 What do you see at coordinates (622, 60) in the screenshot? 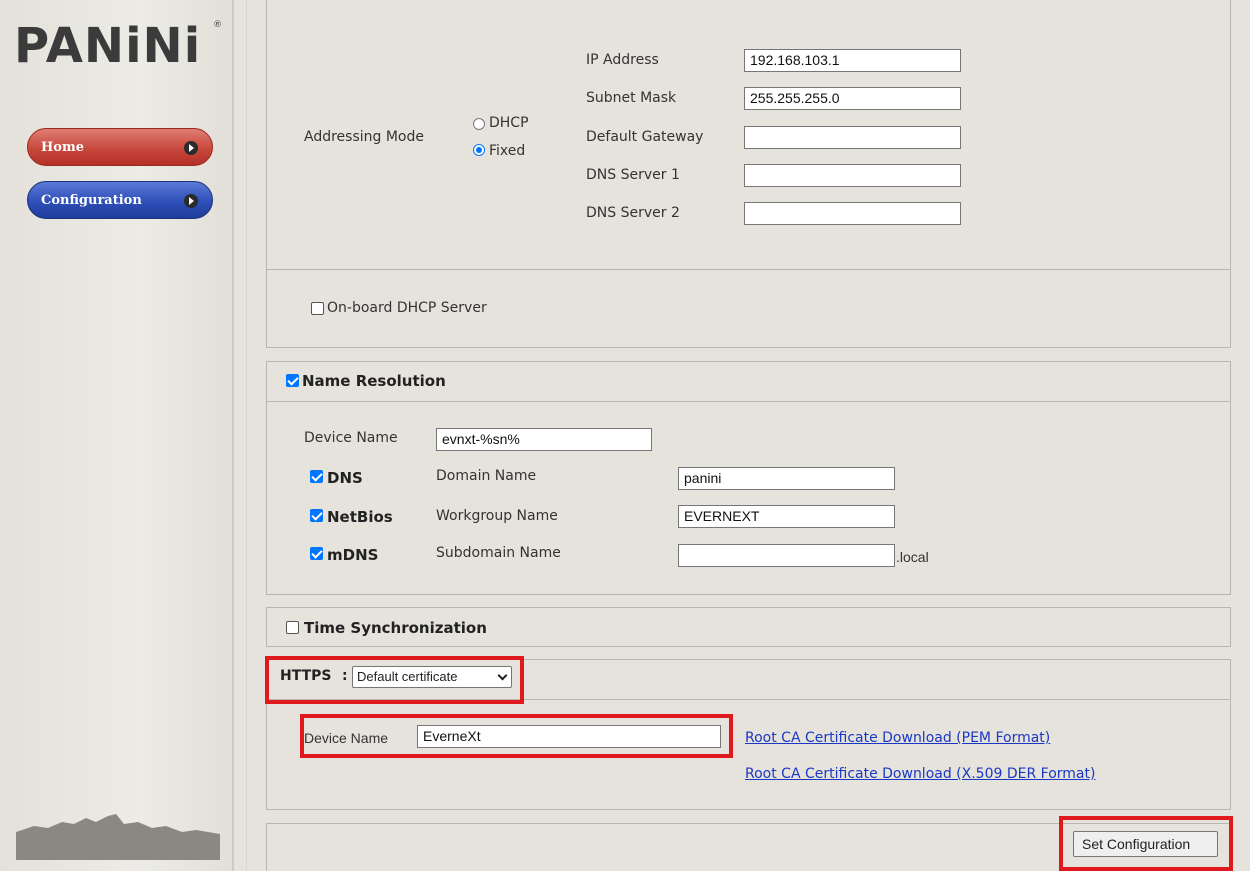
I see `ip-address-label: IP Address` at bounding box center [622, 60].